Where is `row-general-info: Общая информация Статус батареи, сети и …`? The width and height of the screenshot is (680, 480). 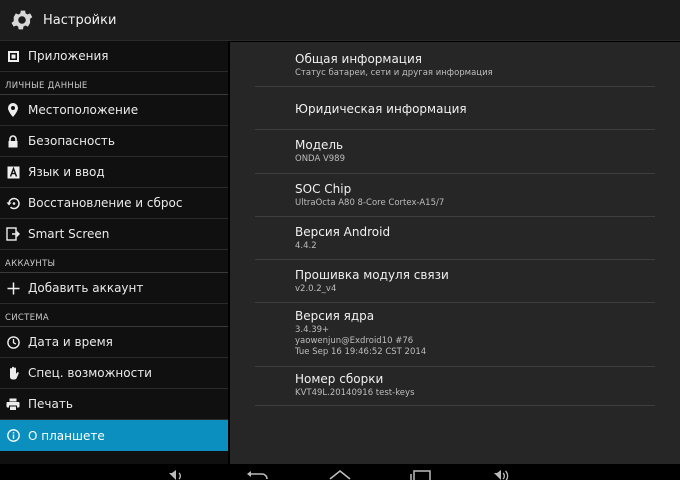 row-general-info: Общая информация Статус батареи, сети и … is located at coordinates (455, 64).